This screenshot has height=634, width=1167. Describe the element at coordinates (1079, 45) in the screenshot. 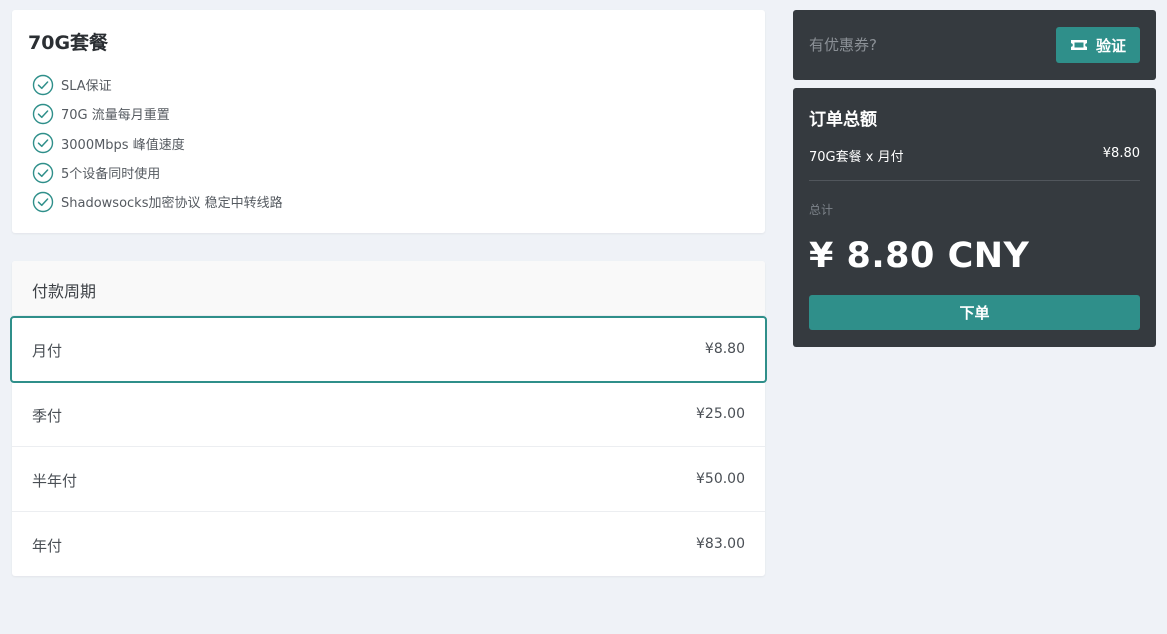

I see `ticket-icon` at that location.